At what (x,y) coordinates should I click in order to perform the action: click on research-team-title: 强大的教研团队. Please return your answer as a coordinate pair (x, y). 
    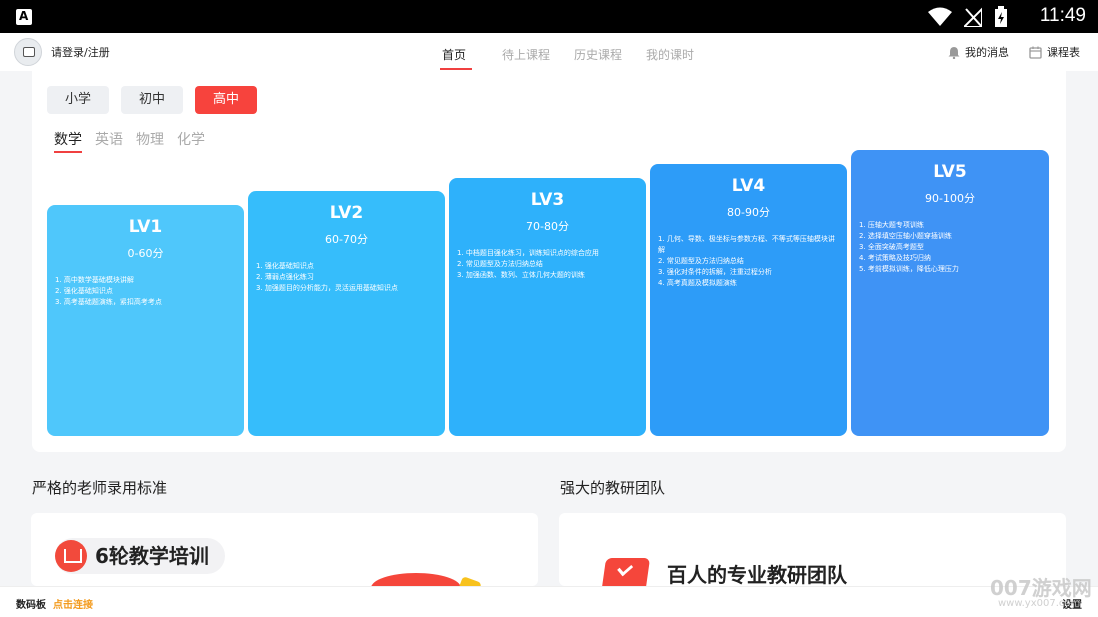
    Looking at the image, I should click on (613, 488).